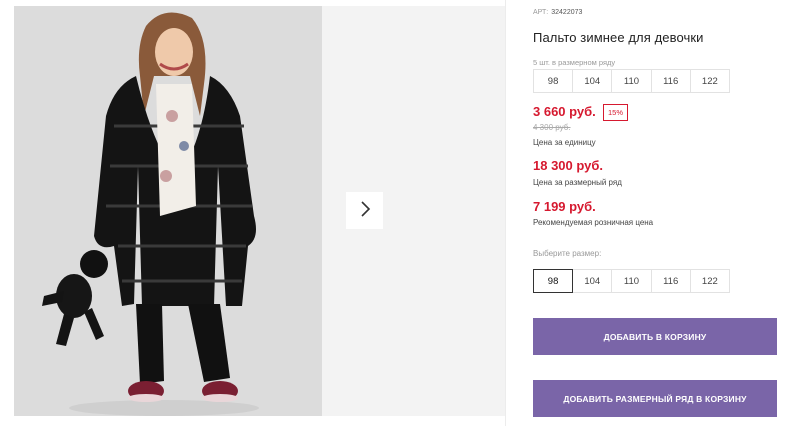 This screenshot has width=800, height=426. What do you see at coordinates (567, 253) in the screenshot?
I see `size-picker-label: Выберите размер:` at bounding box center [567, 253].